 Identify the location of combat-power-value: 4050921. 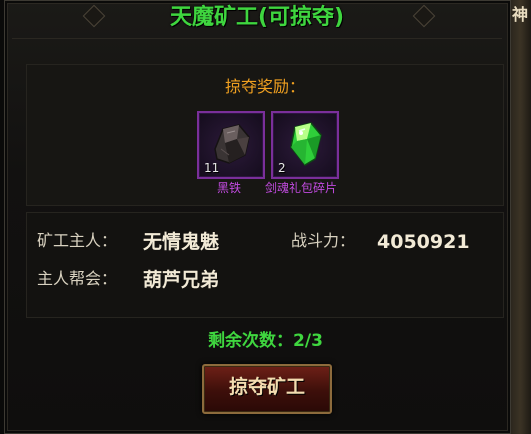
(423, 242).